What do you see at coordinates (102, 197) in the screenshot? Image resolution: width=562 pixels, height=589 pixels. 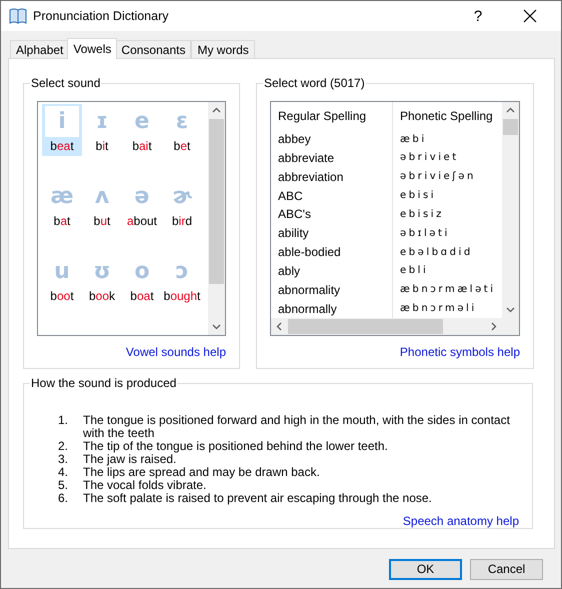 I see `phonetic-symbol: ʌ` at bounding box center [102, 197].